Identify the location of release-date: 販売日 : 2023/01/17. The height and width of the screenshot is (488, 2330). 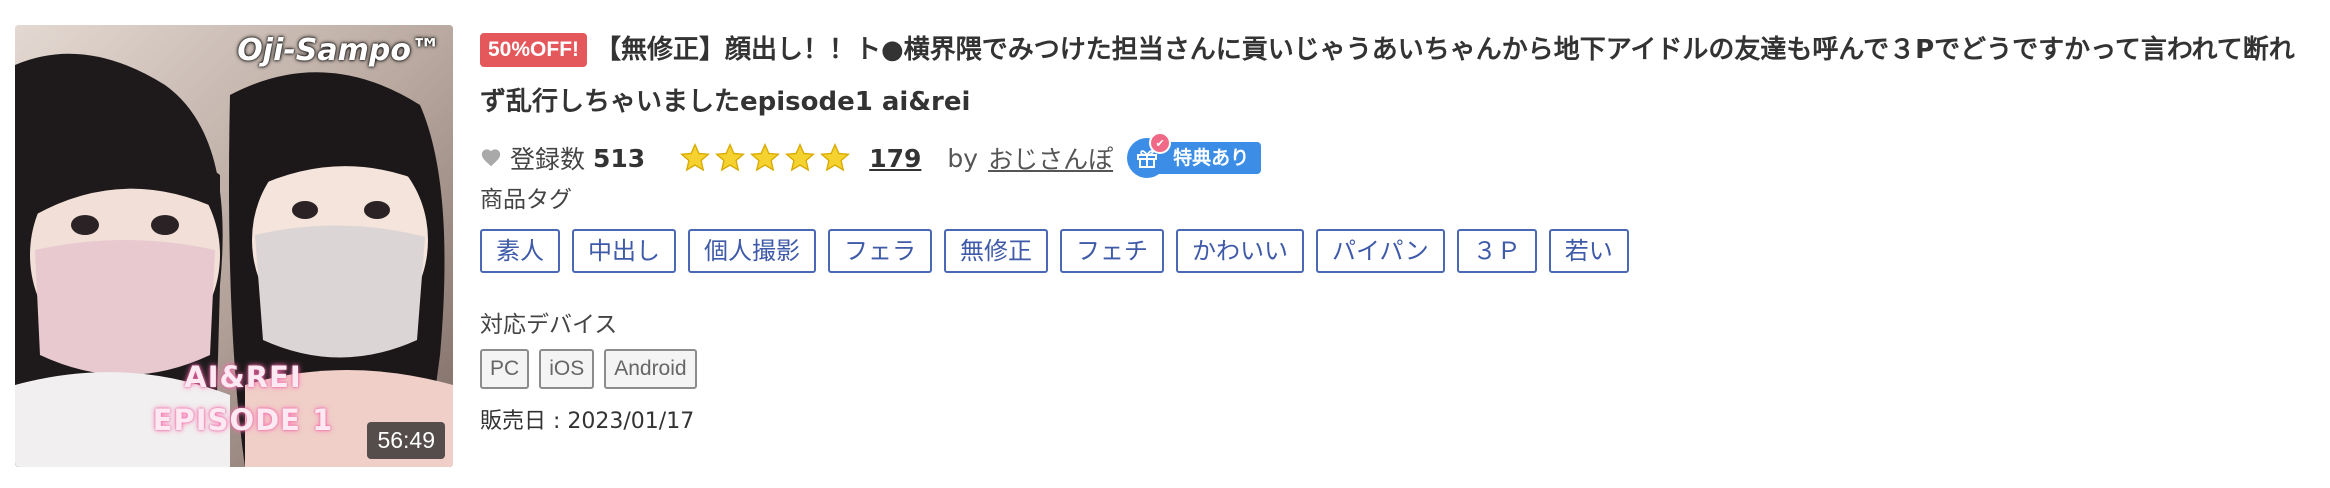
(587, 421).